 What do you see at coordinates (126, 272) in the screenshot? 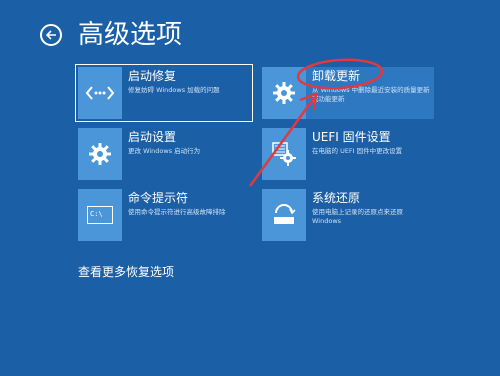
I see `more-recovery-options-link: 查看更多恢复选项` at bounding box center [126, 272].